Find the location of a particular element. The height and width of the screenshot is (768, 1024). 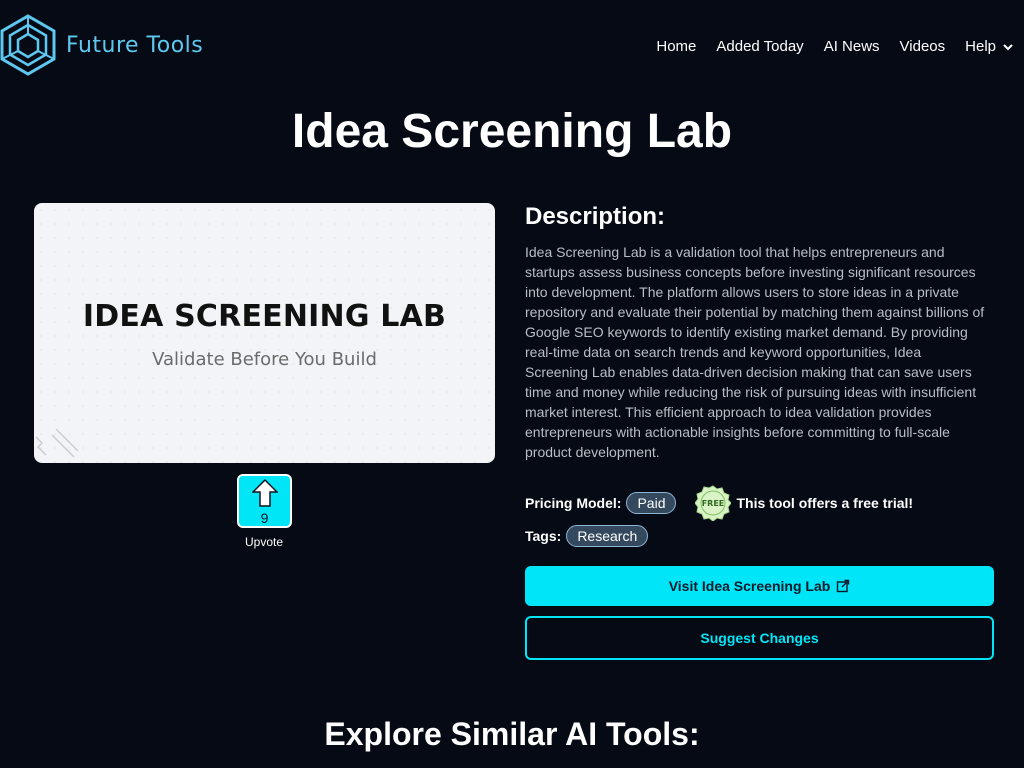

hero-subtitle: Validate Before You Build is located at coordinates (264, 359).